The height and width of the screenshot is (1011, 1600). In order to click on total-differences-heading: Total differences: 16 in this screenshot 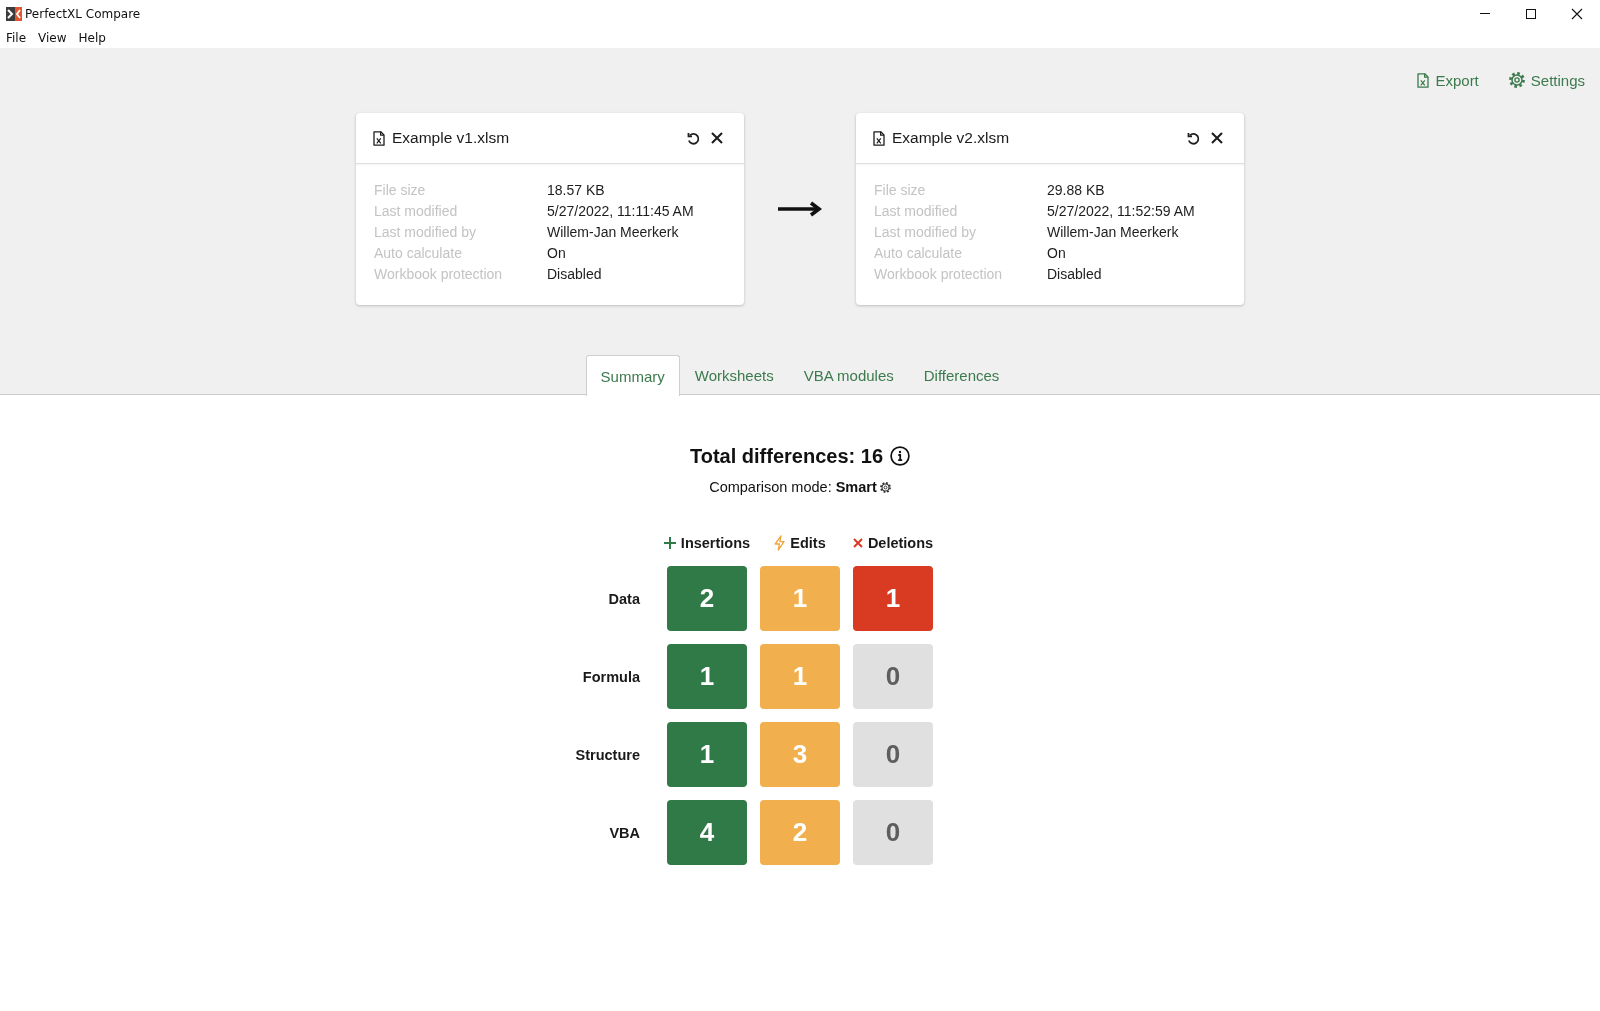, I will do `click(786, 456)`.